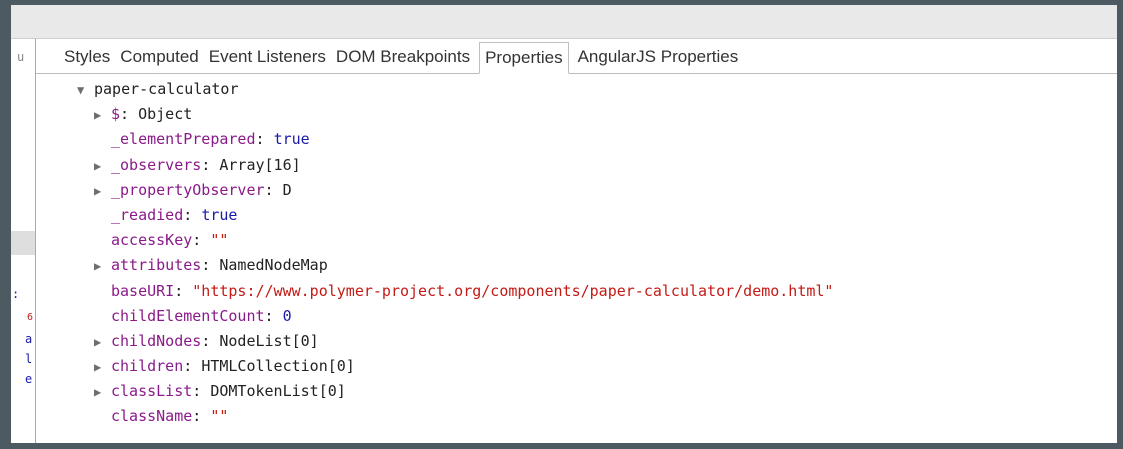 The height and width of the screenshot is (449, 1123). I want to click on property-row: className: "", so click(576, 416).